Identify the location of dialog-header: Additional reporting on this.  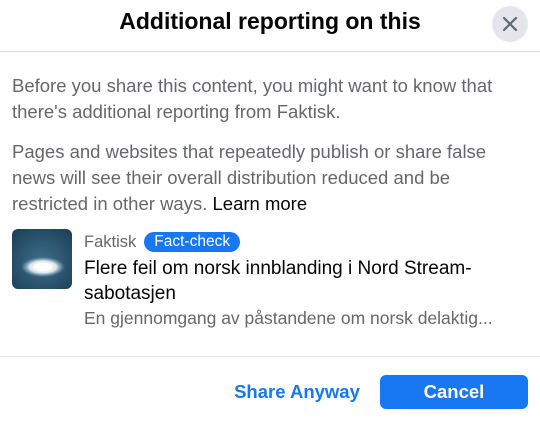
(270, 26).